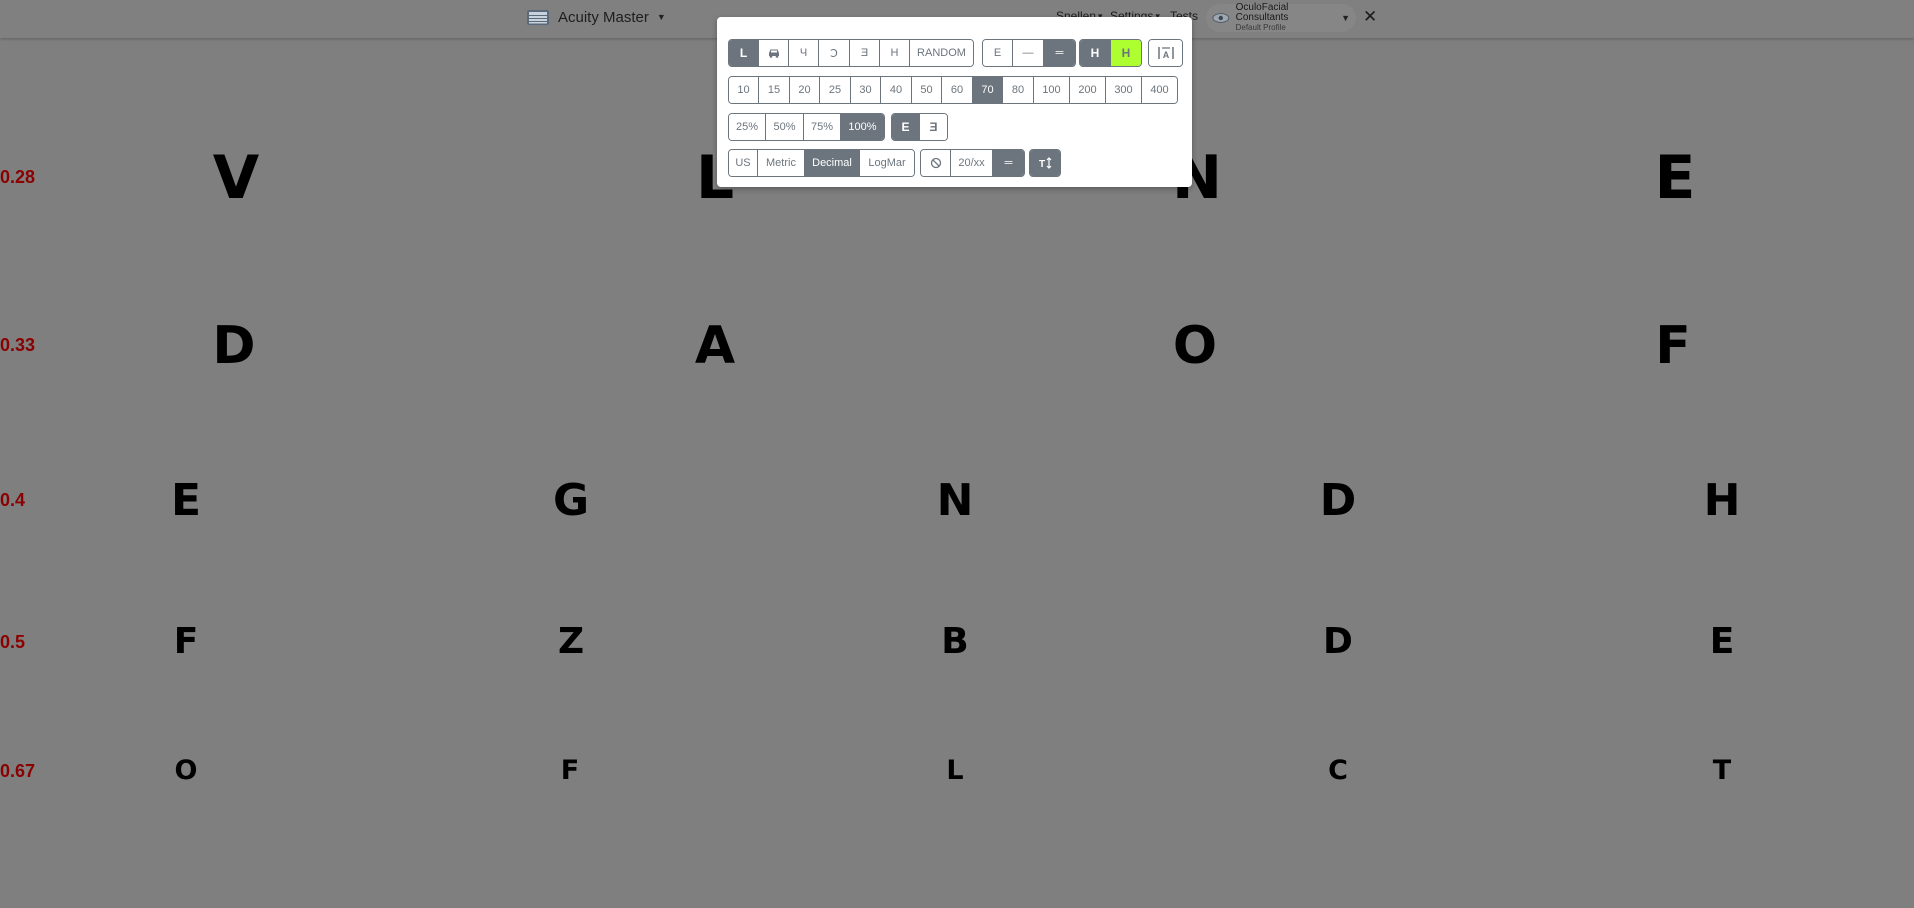 Image resolution: width=1914 pixels, height=908 pixels. I want to click on optotype-letter: C, so click(1338, 770).